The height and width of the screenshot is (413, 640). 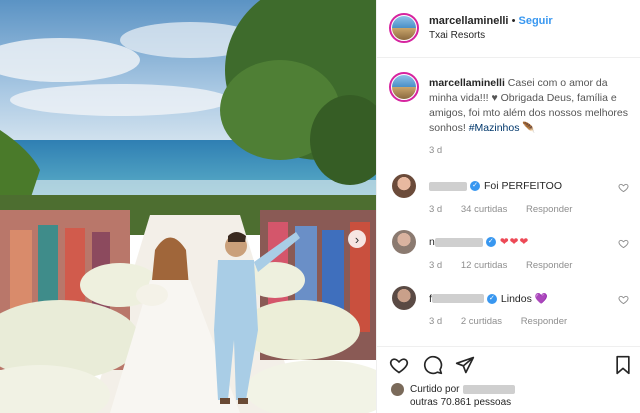 What do you see at coordinates (436, 150) in the screenshot?
I see `caption-timestamp: 3 d` at bounding box center [436, 150].